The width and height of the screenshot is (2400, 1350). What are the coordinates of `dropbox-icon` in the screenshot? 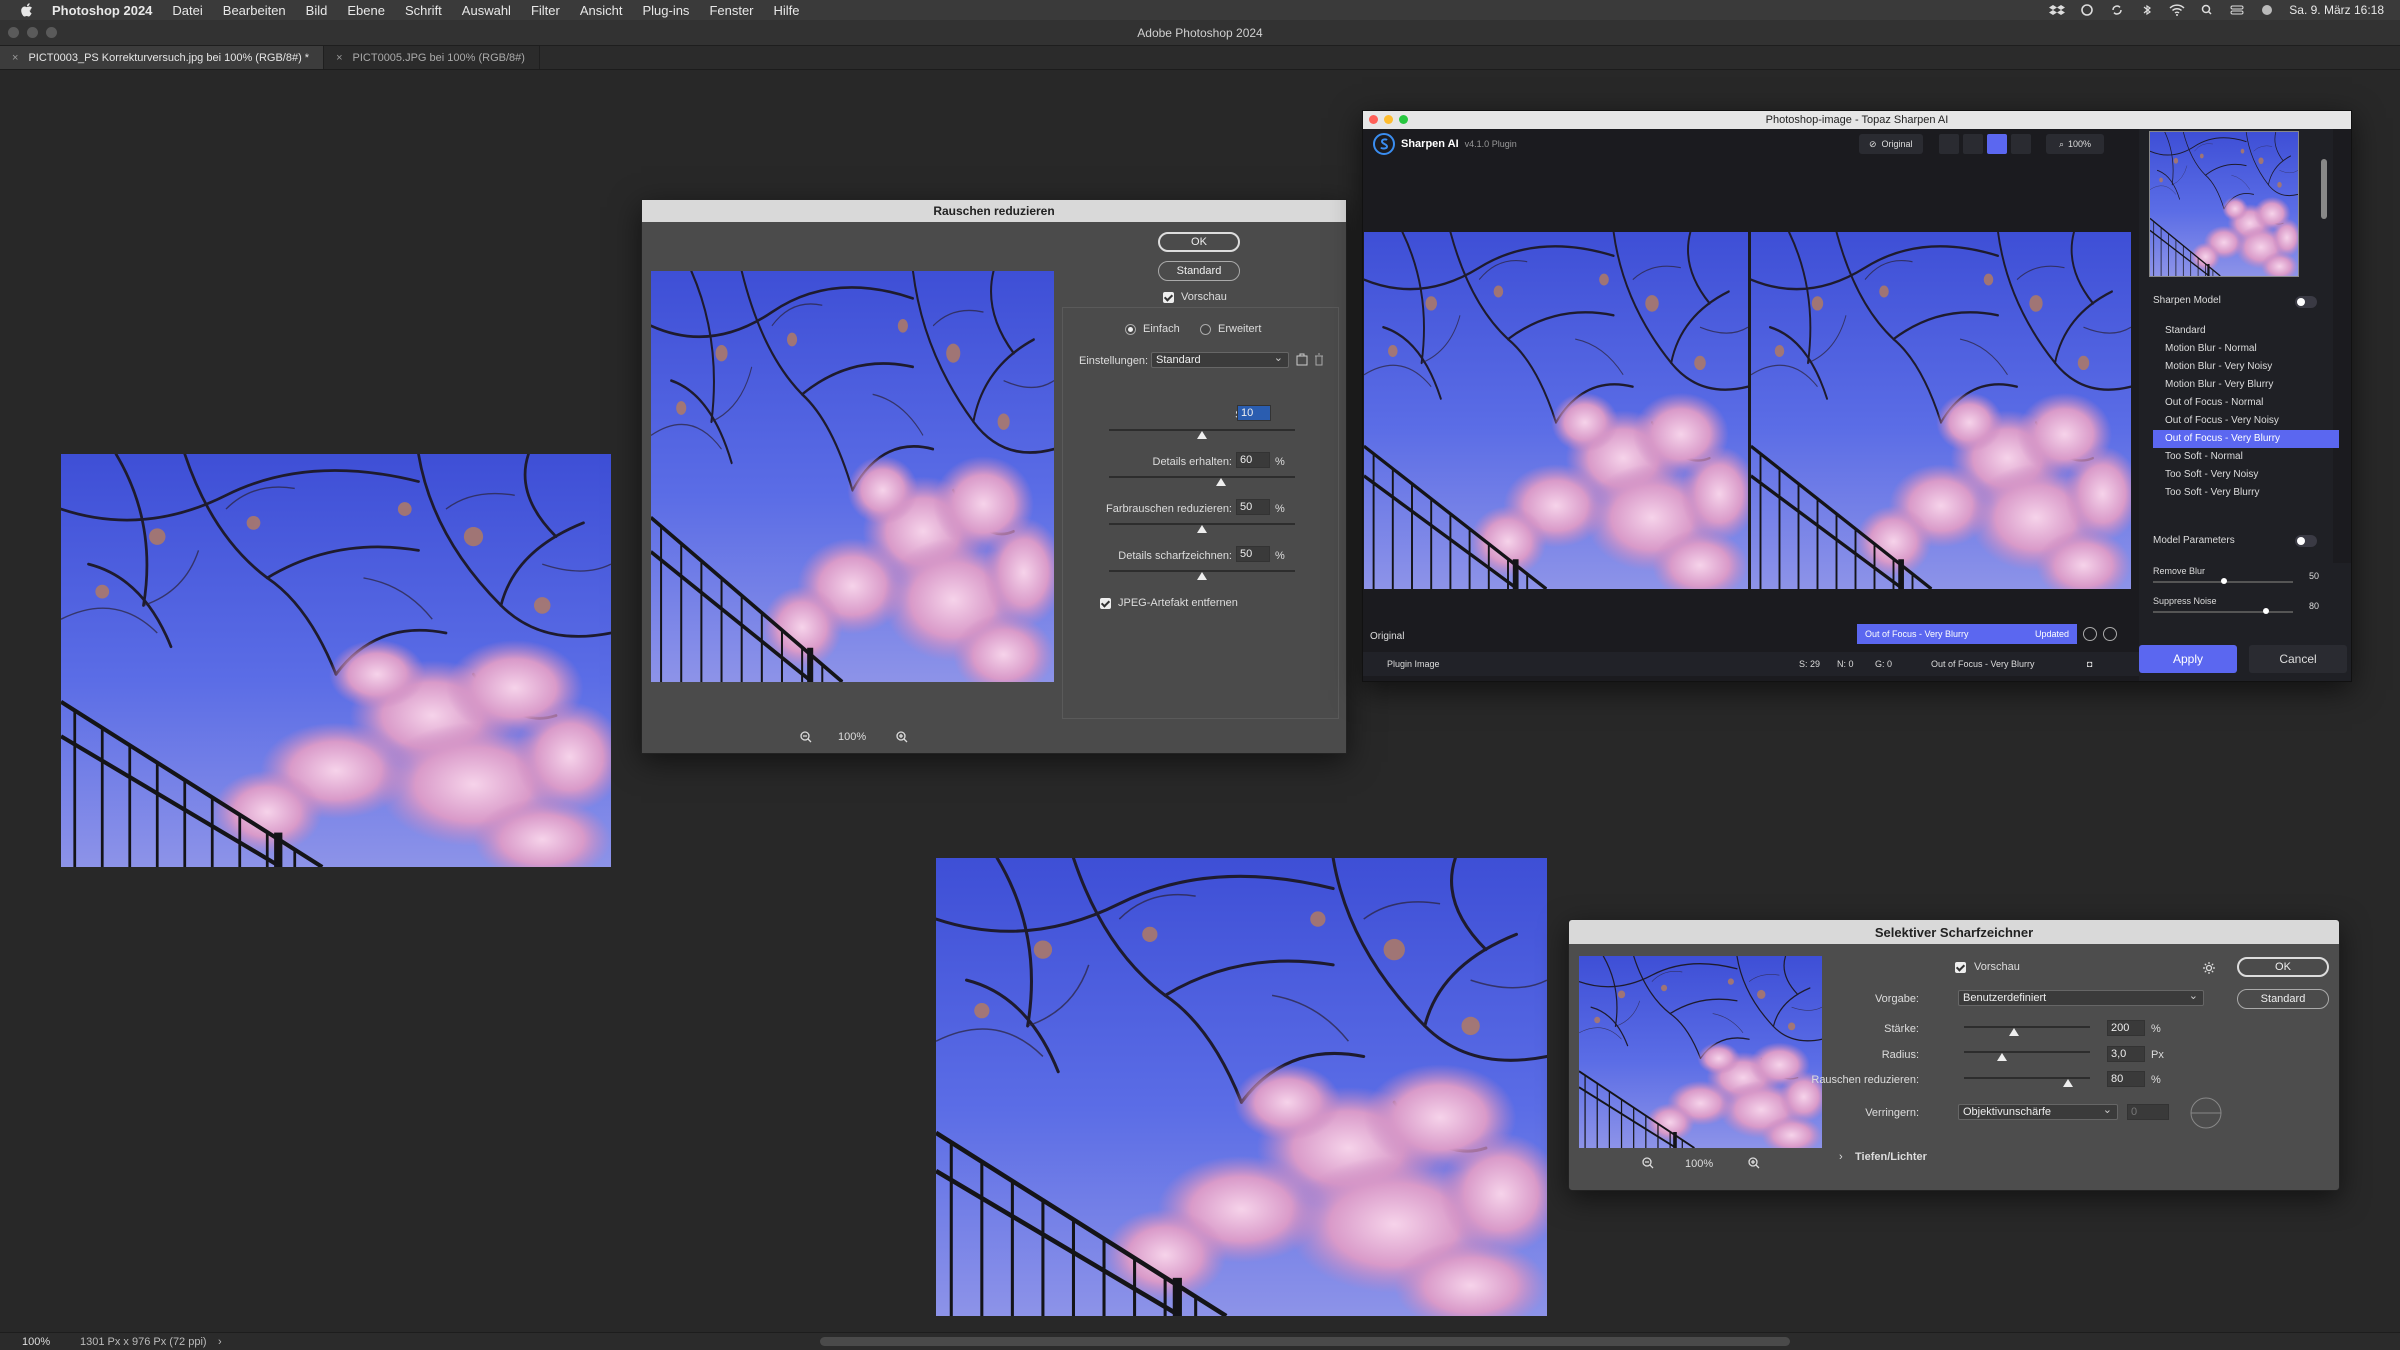 It's located at (2057, 10).